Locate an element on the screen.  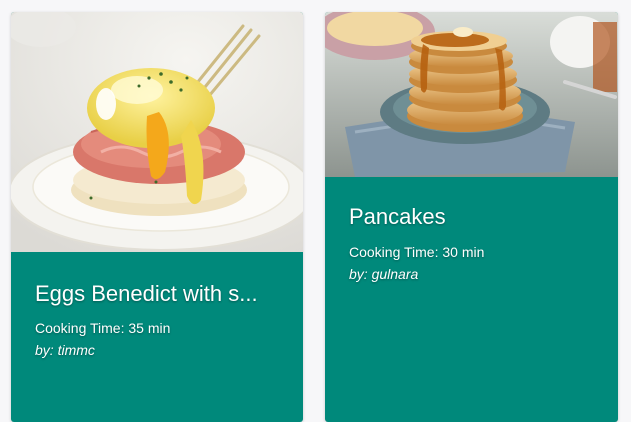
recipe-author: by: timmc is located at coordinates (65, 350).